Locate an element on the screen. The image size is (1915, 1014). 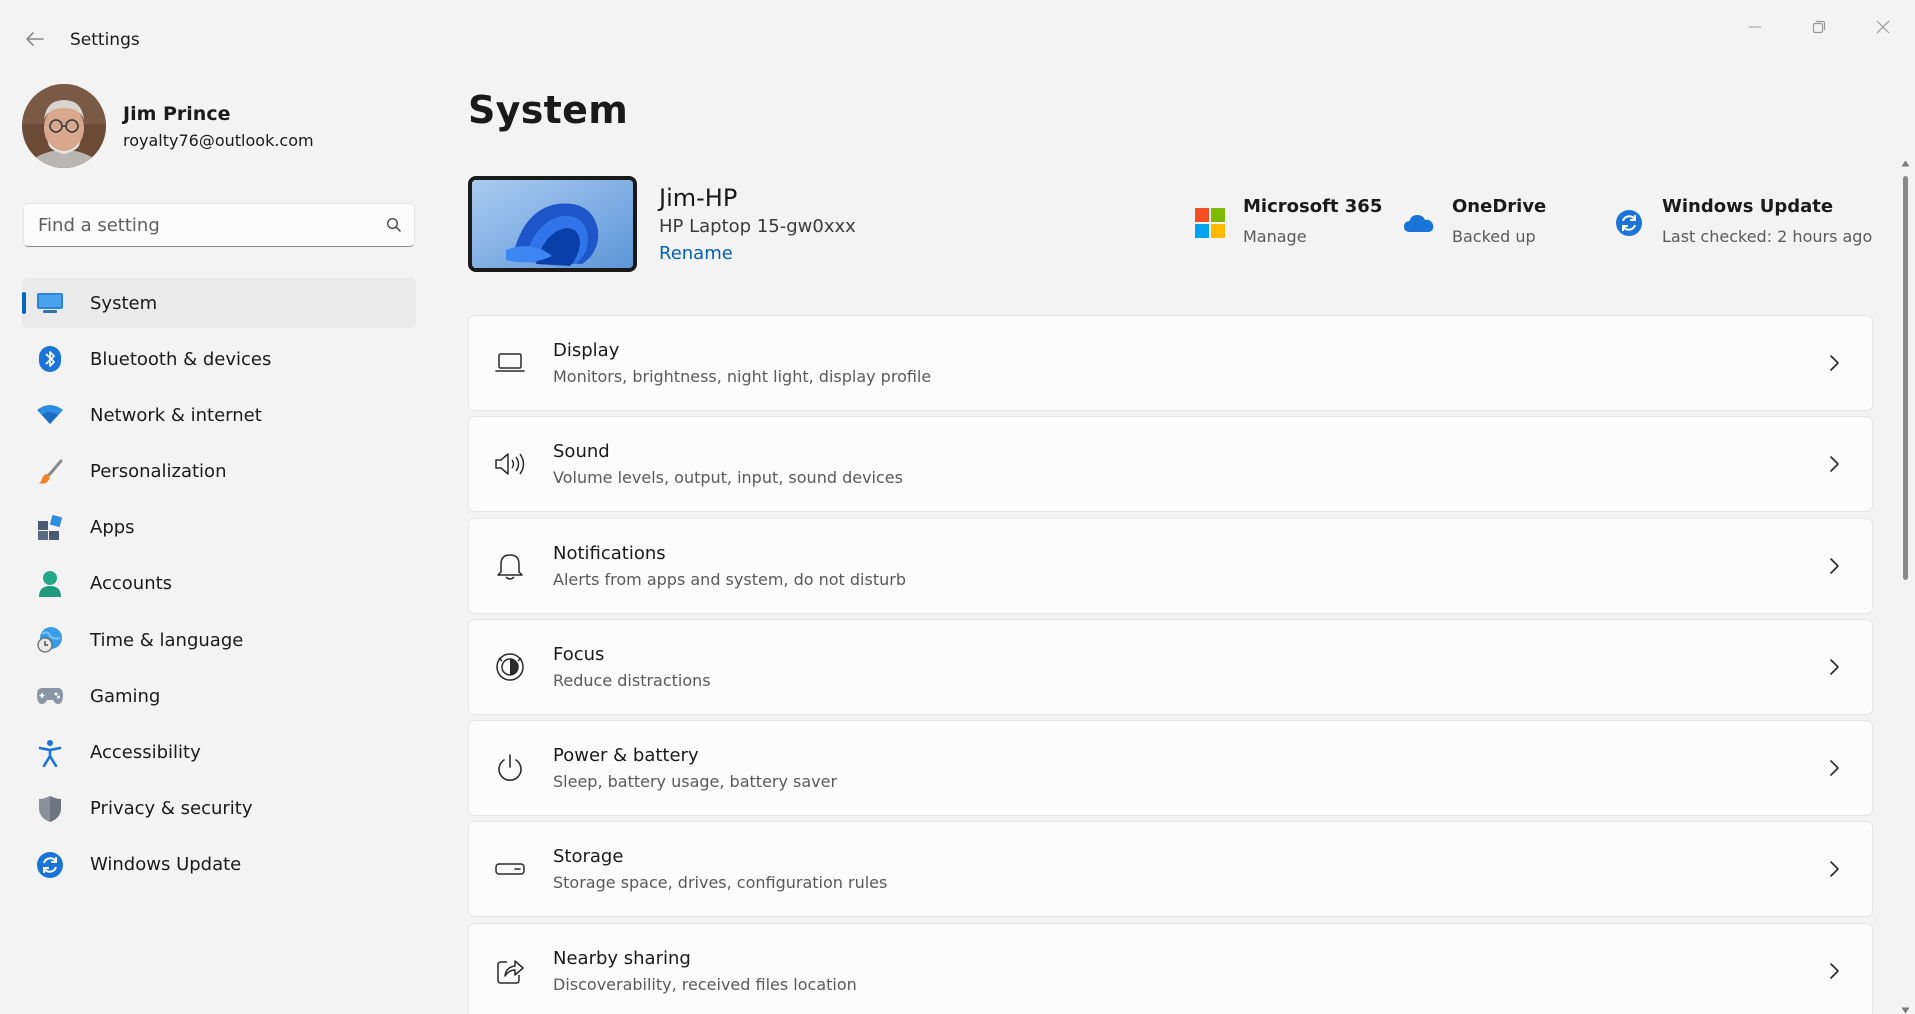
quick-link-onedrive: OneDrive Backed up is located at coordinates (1474, 221).